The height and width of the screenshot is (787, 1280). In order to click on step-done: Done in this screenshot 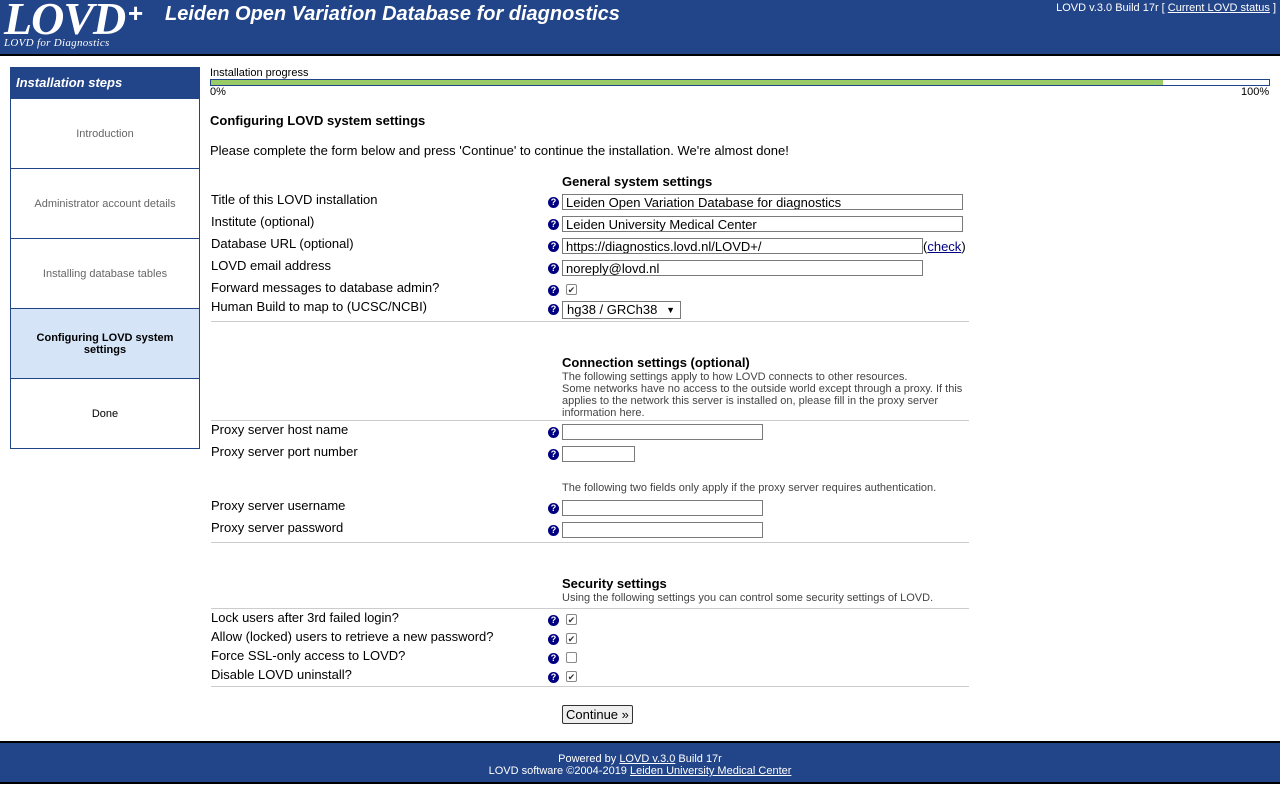, I will do `click(105, 413)`.